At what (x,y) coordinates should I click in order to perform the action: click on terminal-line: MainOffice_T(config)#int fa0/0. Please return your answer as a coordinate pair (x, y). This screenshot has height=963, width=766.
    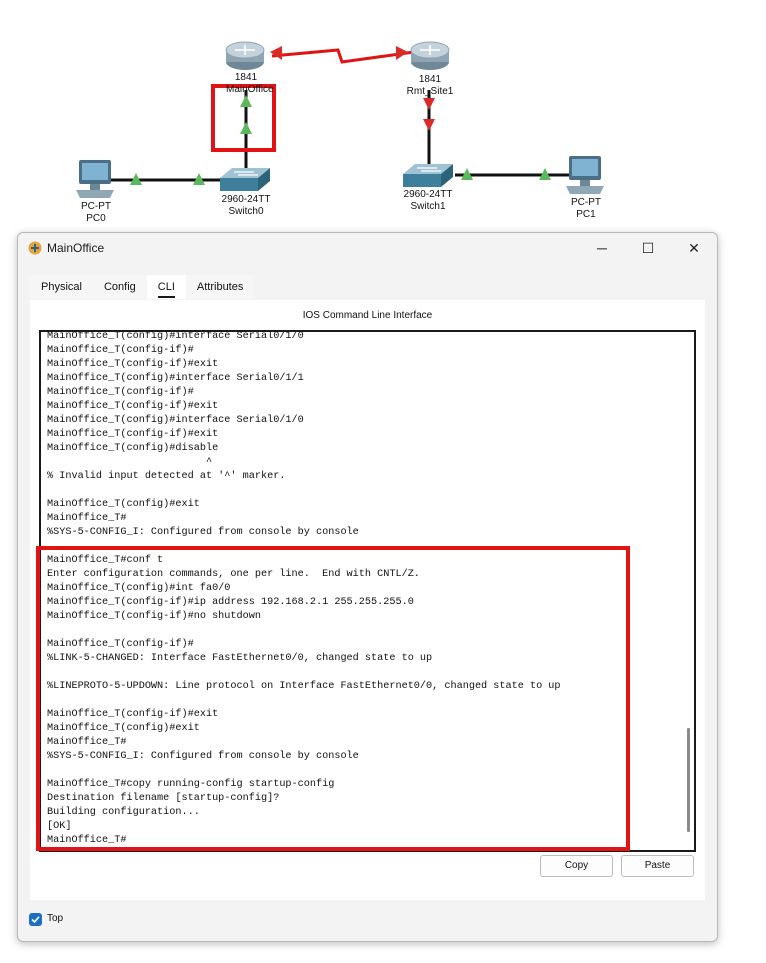
    Looking at the image, I should click on (139, 588).